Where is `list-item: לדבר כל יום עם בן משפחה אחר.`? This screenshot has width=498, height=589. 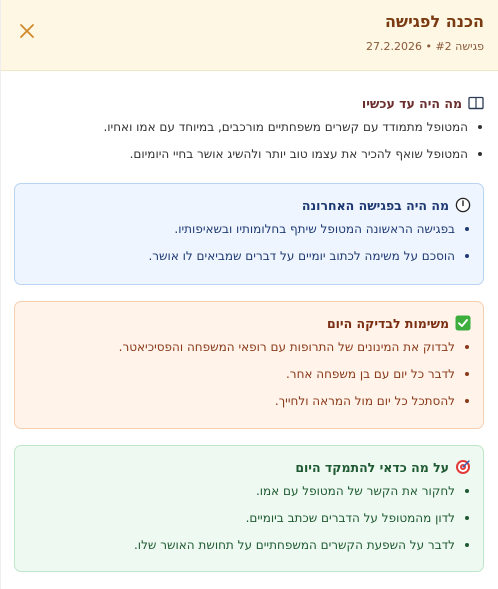
list-item: לדבר כל יום עם בן משפחה אחר. is located at coordinates (249, 374).